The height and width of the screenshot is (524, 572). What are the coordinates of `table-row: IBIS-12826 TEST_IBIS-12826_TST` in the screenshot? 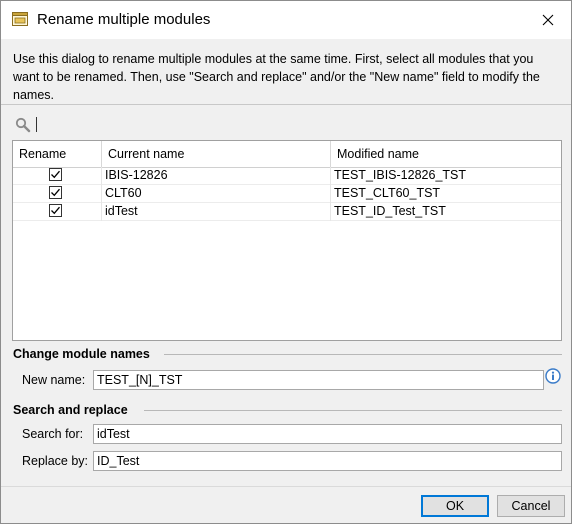 It's located at (287, 176).